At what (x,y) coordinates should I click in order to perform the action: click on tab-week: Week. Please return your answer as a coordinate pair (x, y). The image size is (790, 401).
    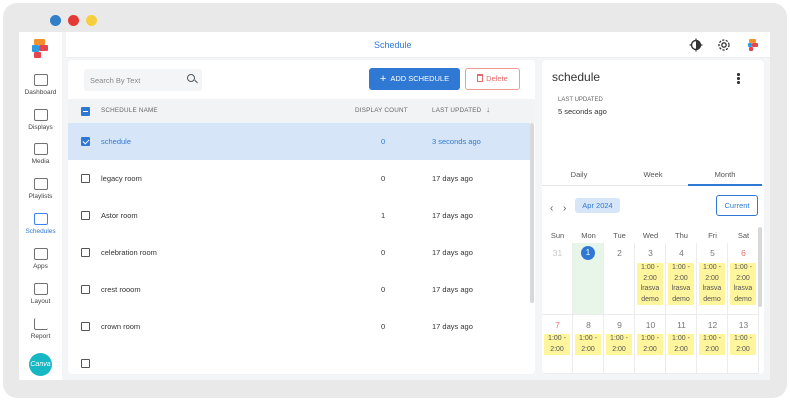
    Looking at the image, I should click on (653, 175).